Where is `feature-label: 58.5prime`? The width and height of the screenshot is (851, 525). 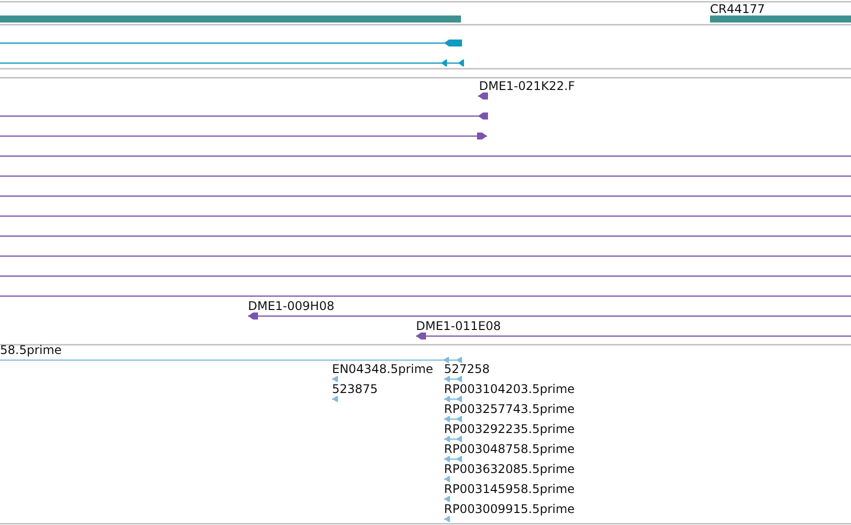
feature-label: 58.5prime is located at coordinates (31, 350).